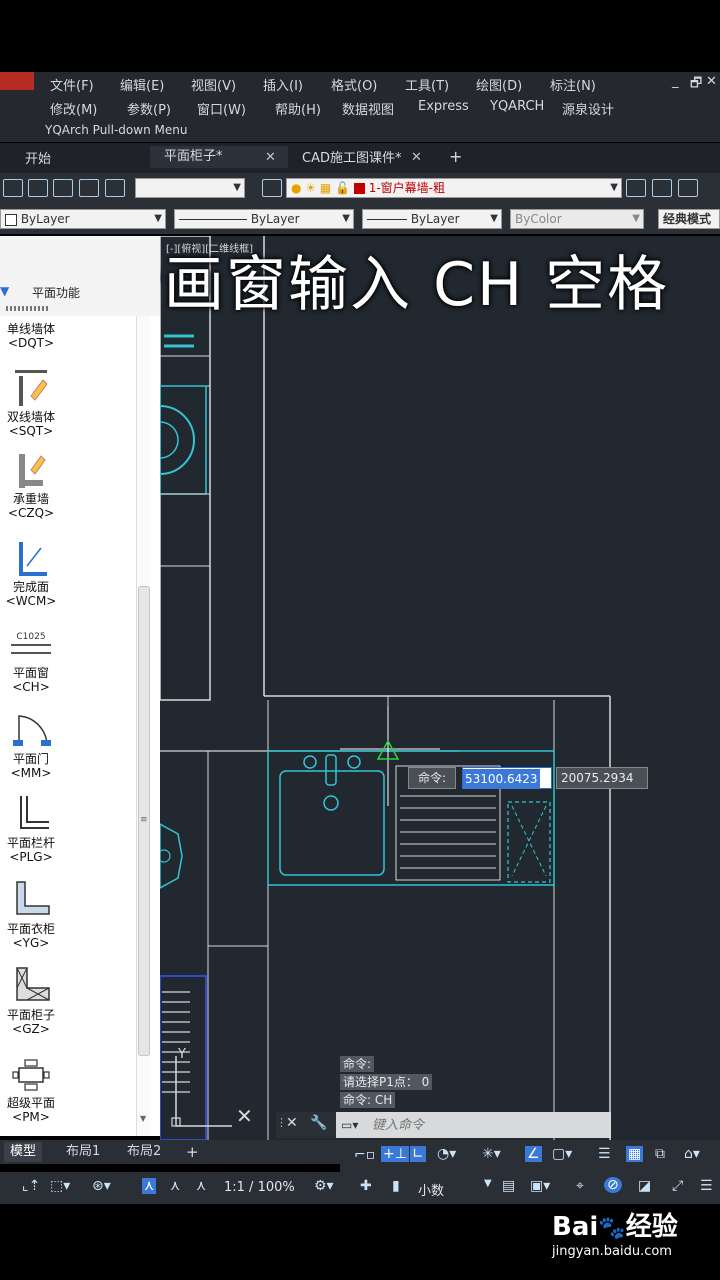 This screenshot has width=720, height=1280. What do you see at coordinates (116, 130) in the screenshot?
I see `menu-yqarch-pulldown: YQArch Pull-down Menu` at bounding box center [116, 130].